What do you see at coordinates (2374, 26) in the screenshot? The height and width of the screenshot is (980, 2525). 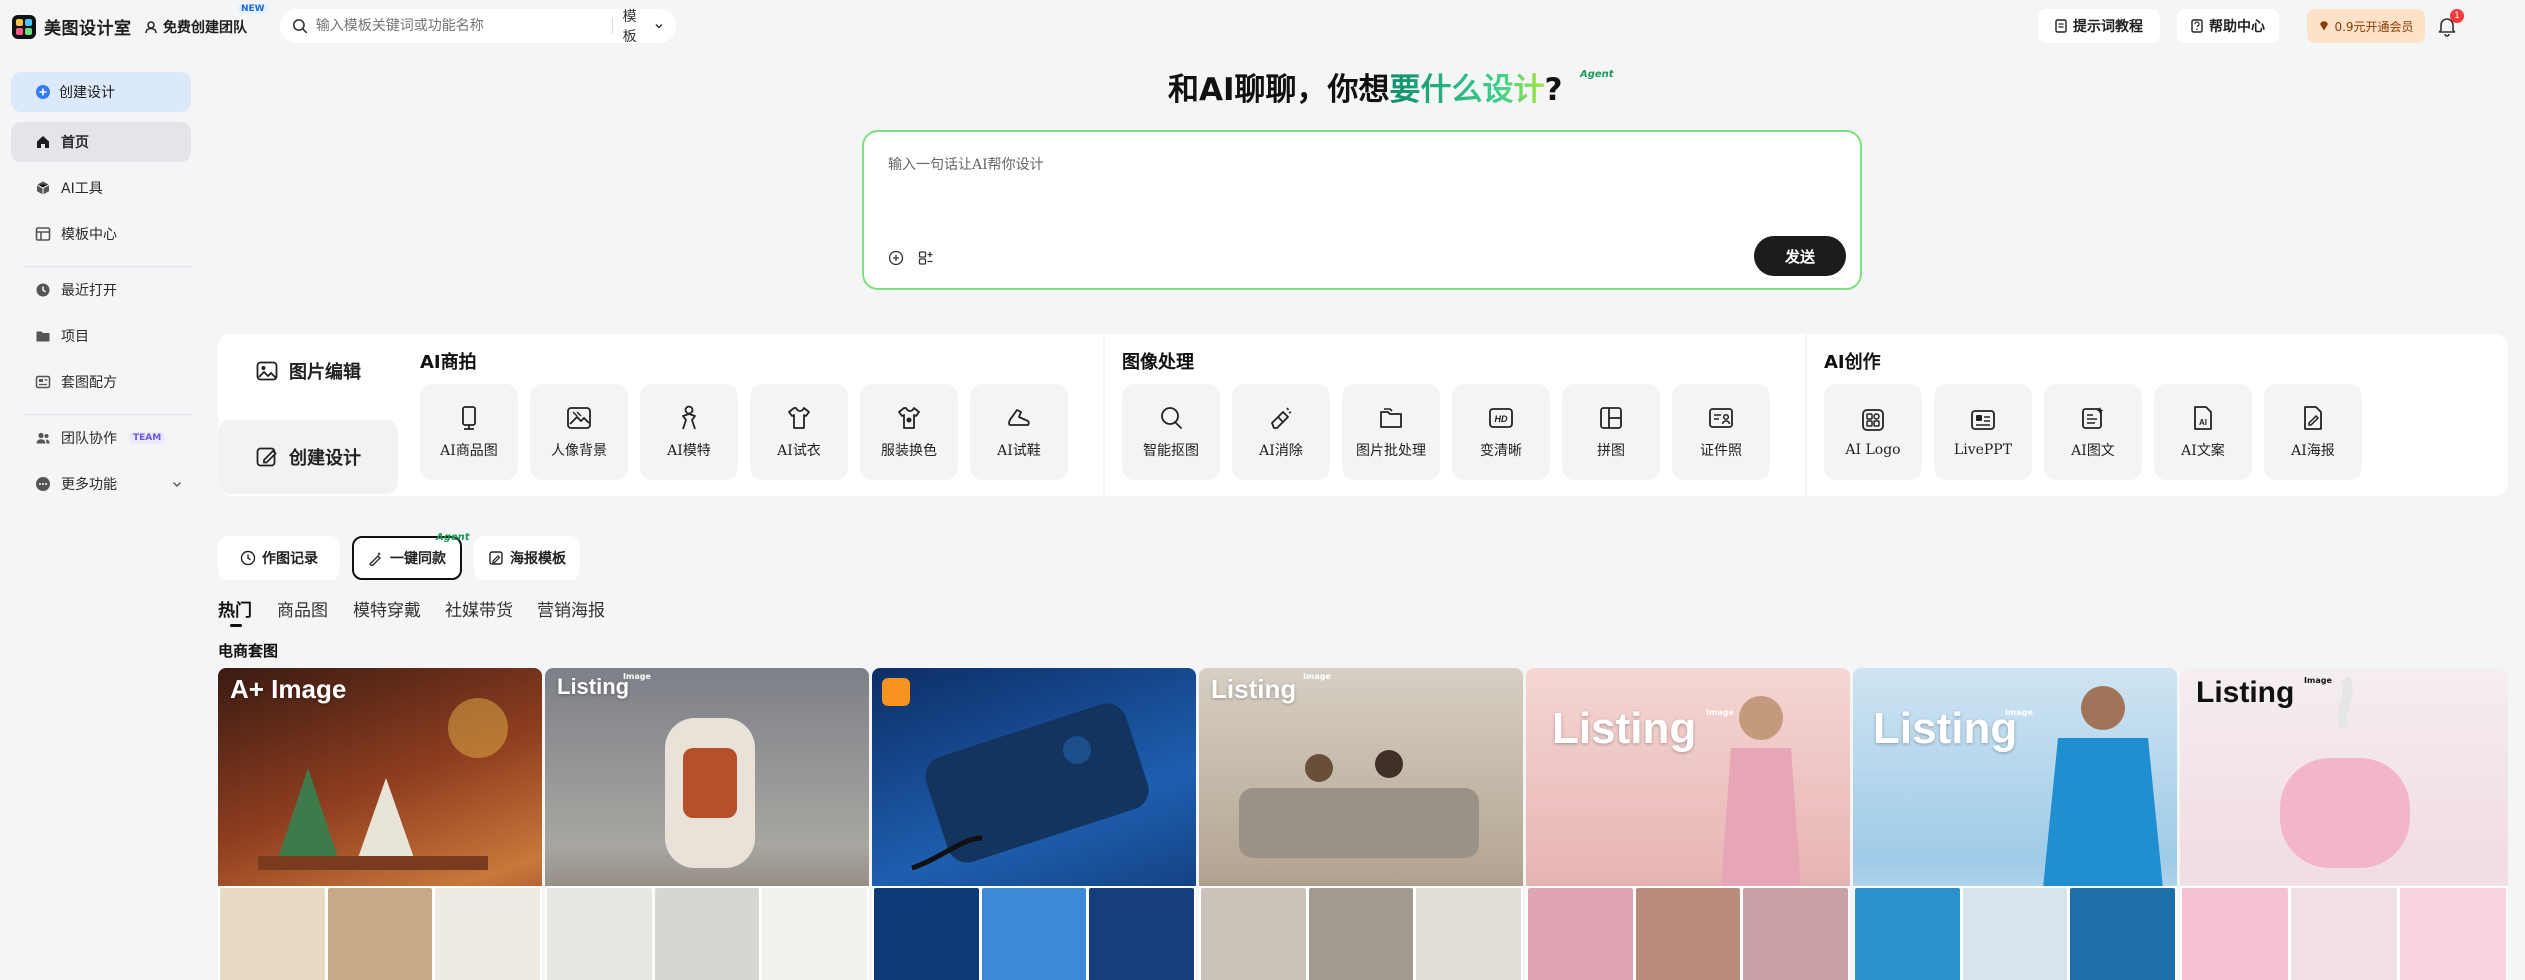 I see `vip-upgrade-label: 0.9元开通会员` at bounding box center [2374, 26].